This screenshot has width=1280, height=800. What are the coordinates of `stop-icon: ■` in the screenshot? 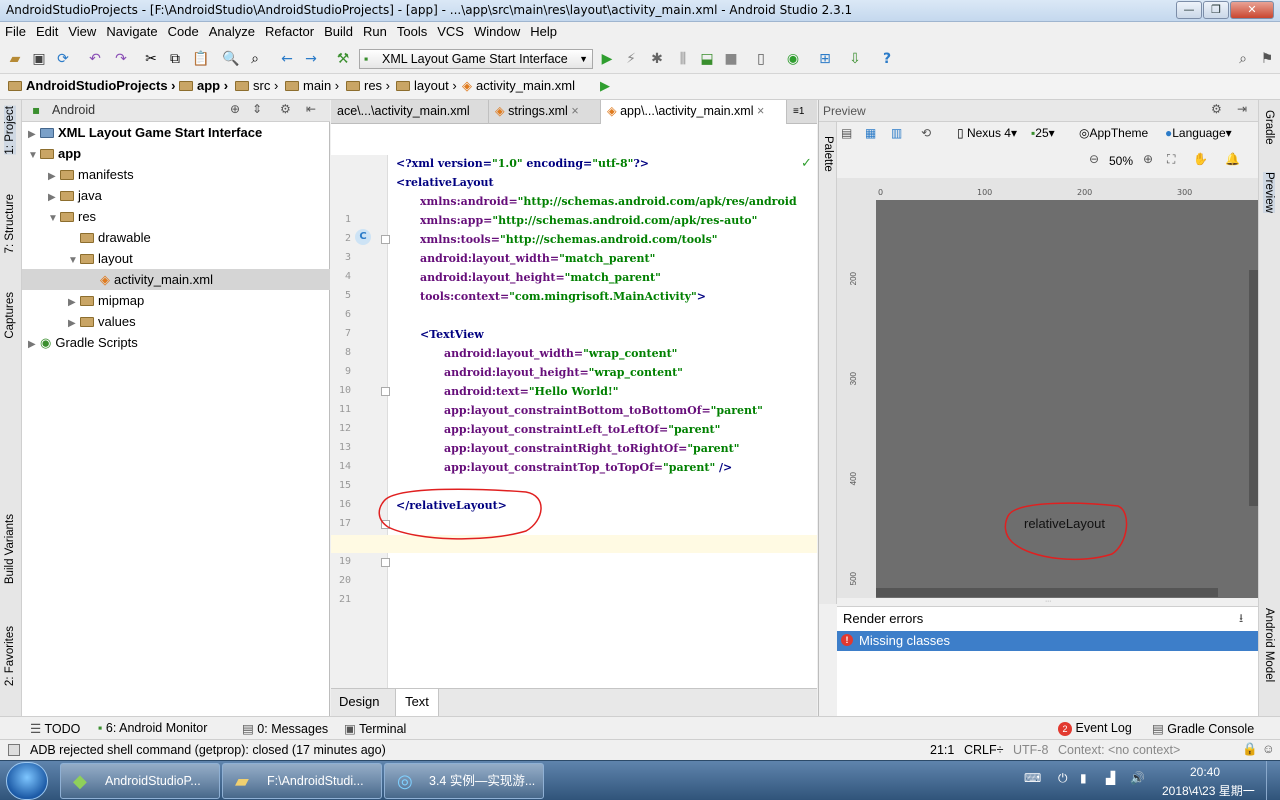 It's located at (731, 59).